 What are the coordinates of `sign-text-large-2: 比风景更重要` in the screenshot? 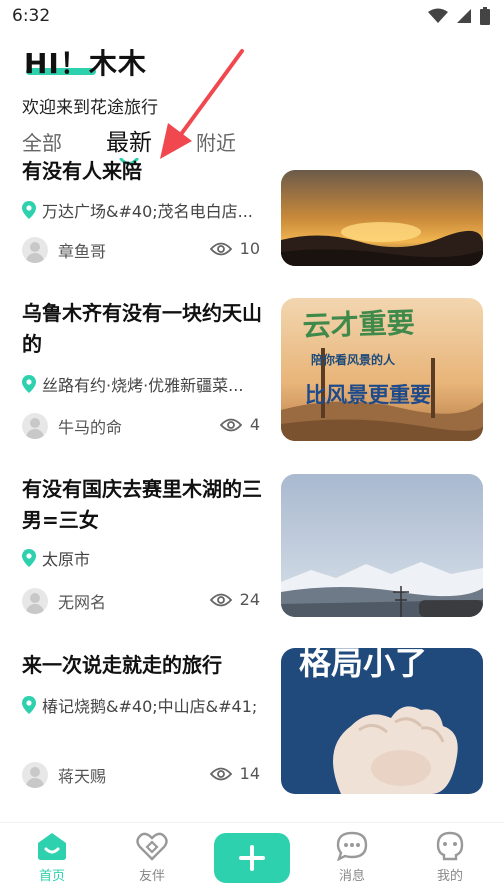 It's located at (368, 395).